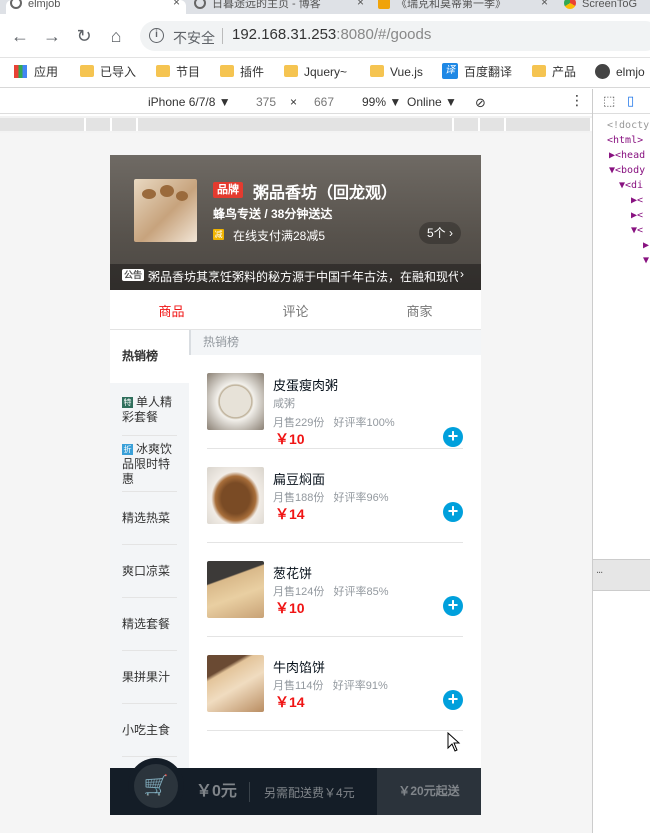  I want to click on cloud-icon, so click(200, 4).